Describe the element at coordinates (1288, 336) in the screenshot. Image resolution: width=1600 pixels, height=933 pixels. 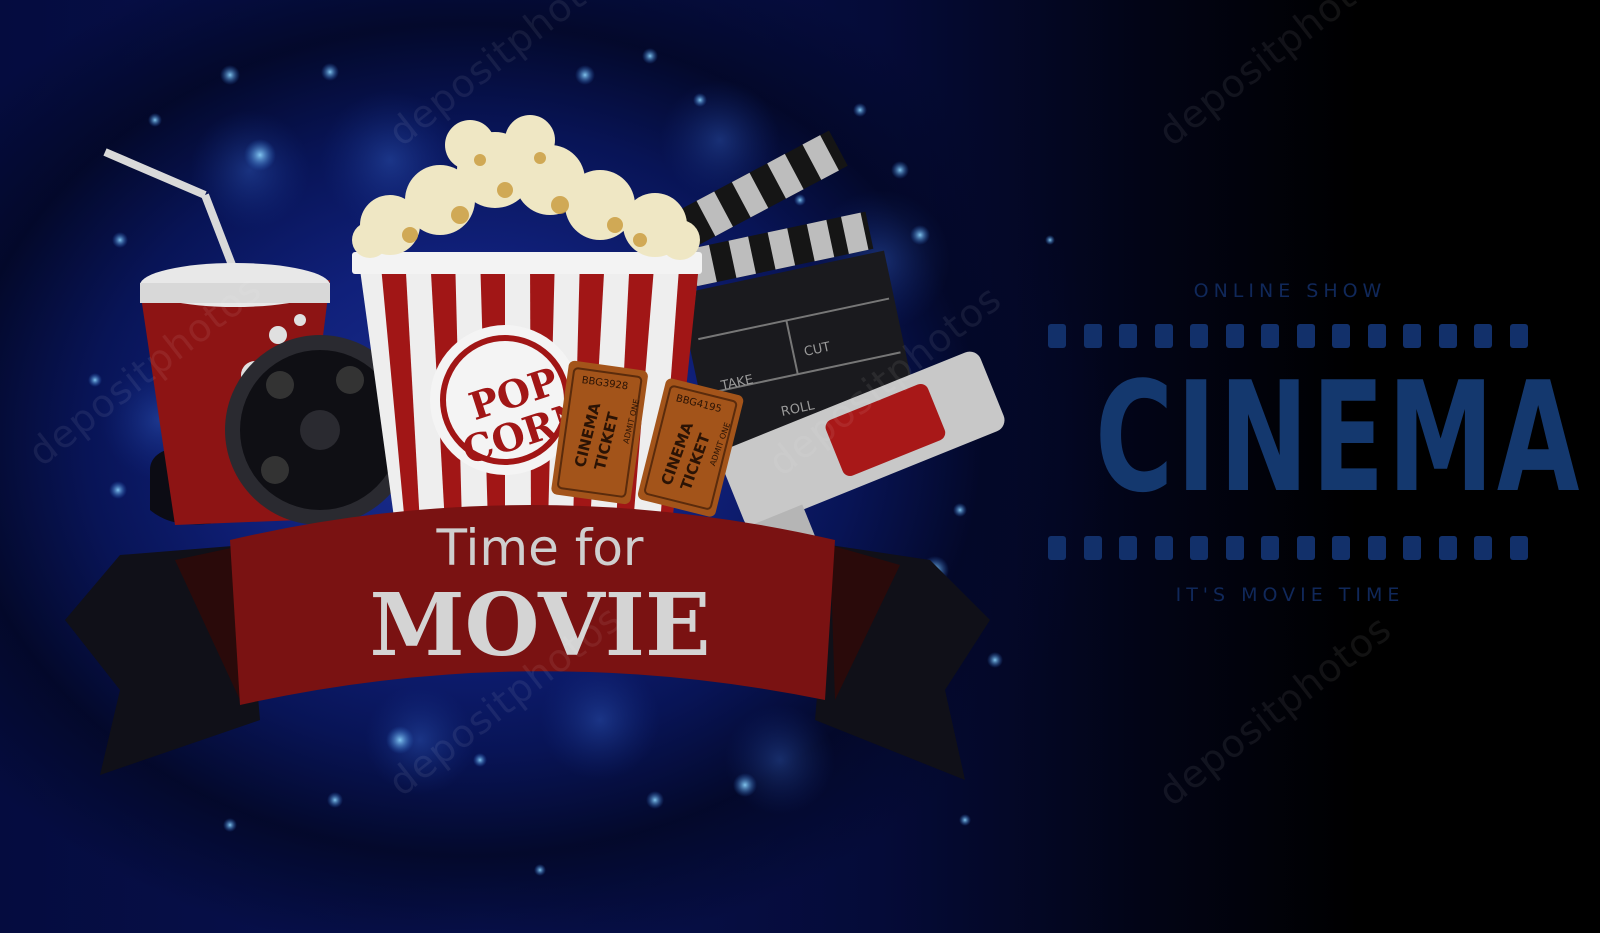
I see `film-perforation-top` at that location.